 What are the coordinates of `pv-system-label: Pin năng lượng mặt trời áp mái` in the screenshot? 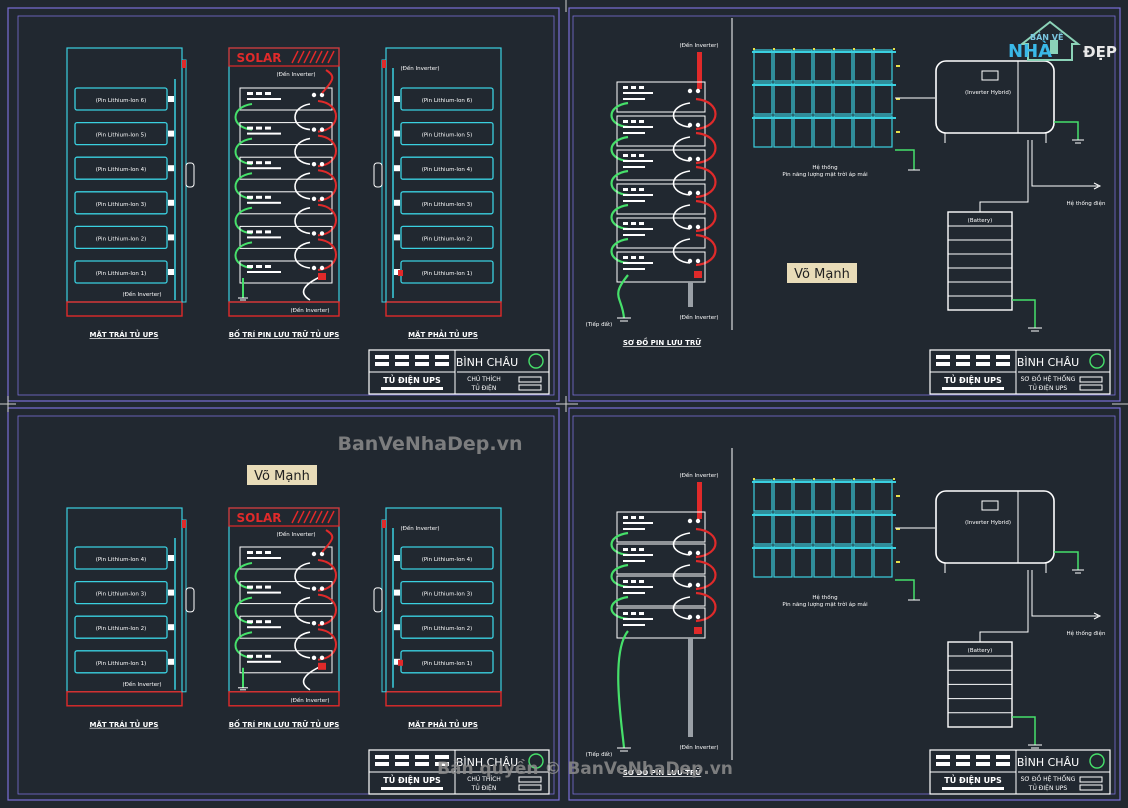 It's located at (825, 604).